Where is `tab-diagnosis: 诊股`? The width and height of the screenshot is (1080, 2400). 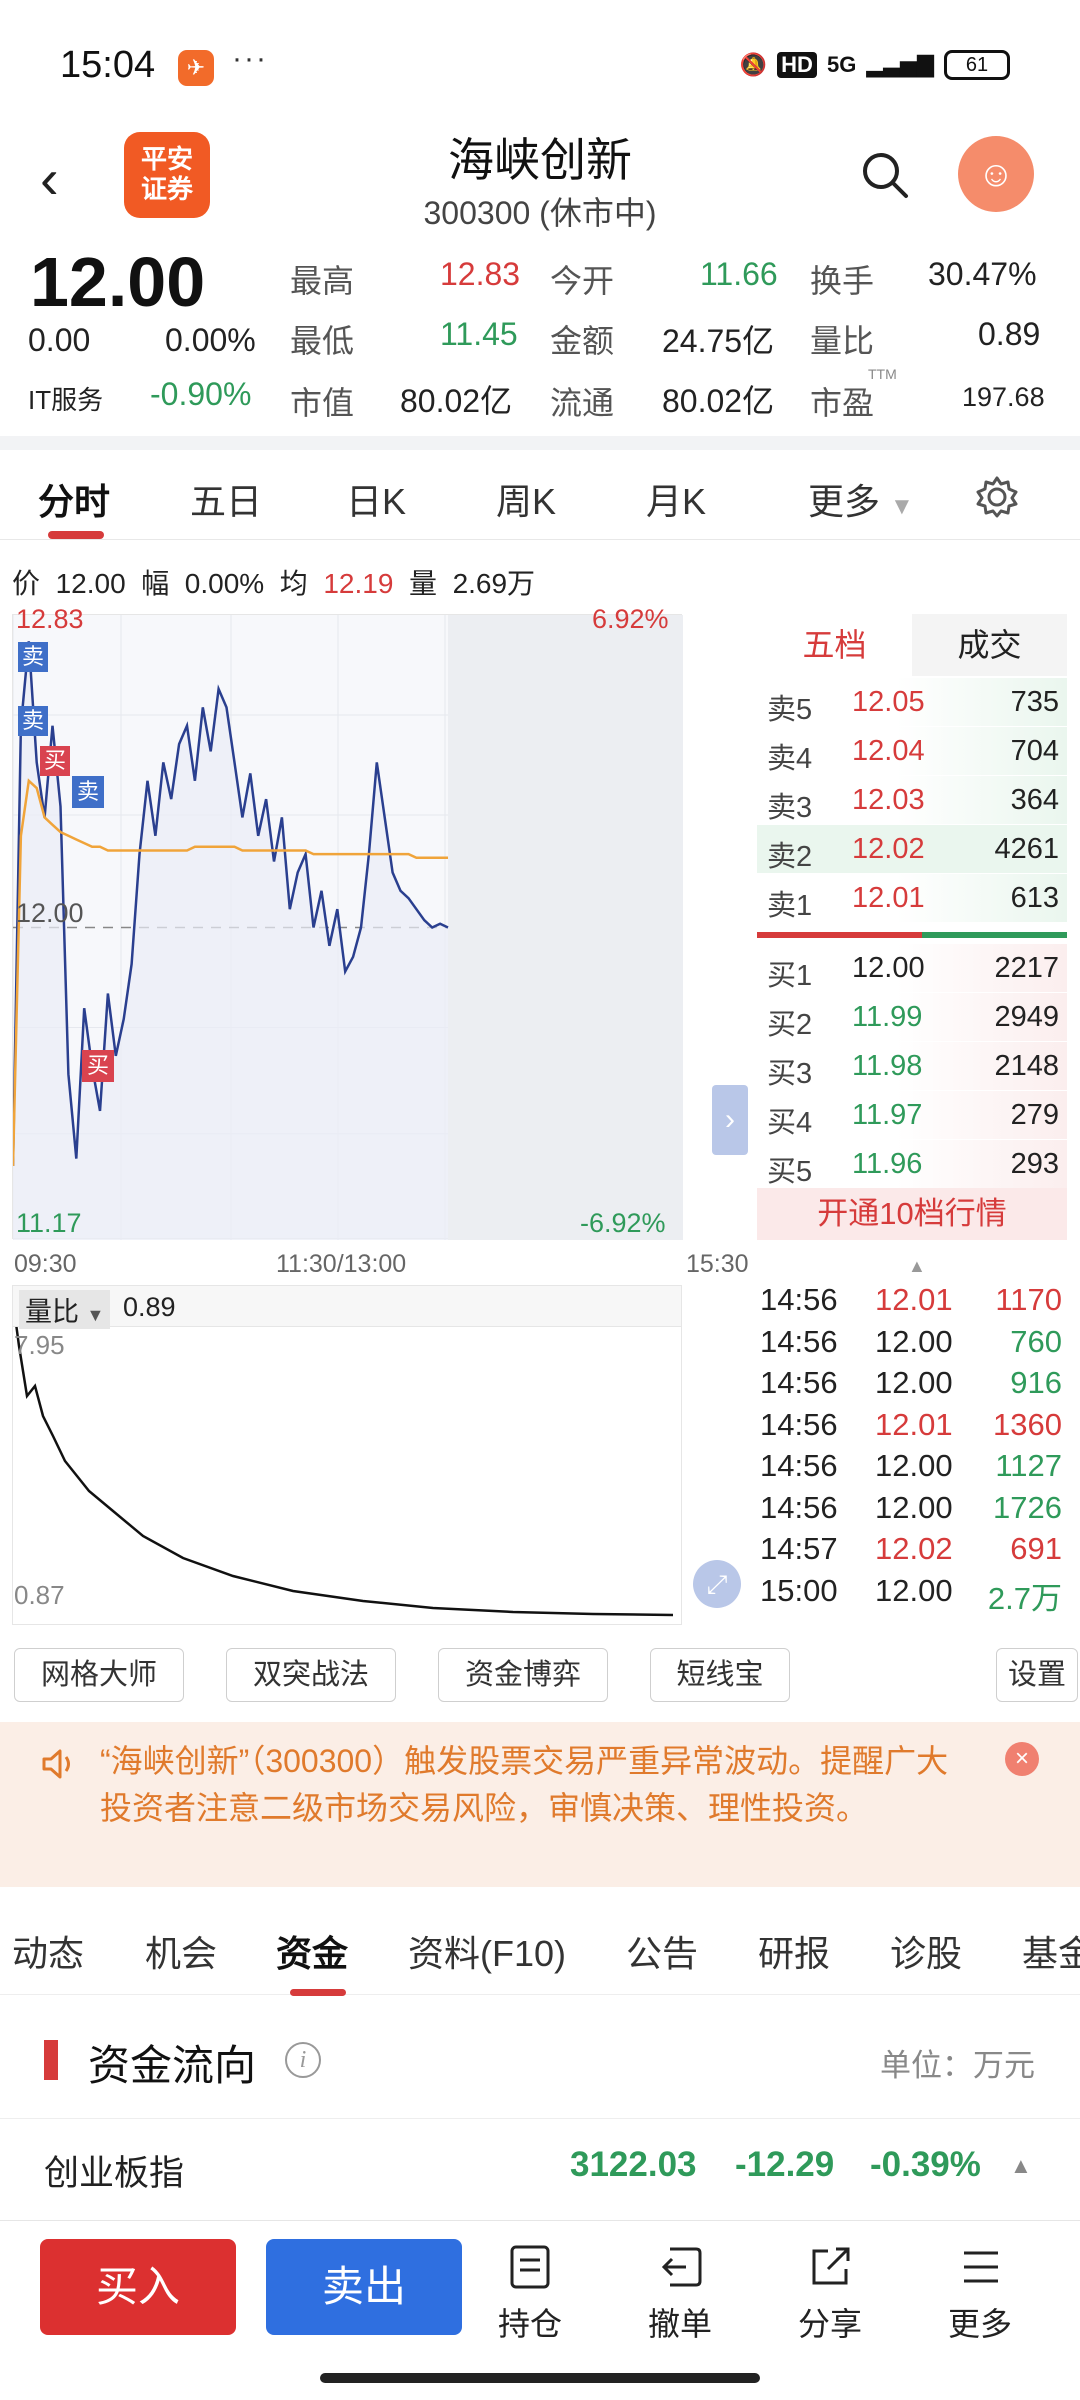 tab-diagnosis: 诊股 is located at coordinates (926, 1951).